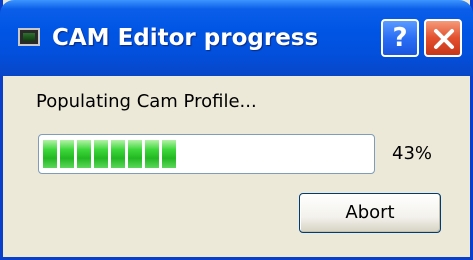  What do you see at coordinates (29, 37) in the screenshot?
I see `monitor-icon` at bounding box center [29, 37].